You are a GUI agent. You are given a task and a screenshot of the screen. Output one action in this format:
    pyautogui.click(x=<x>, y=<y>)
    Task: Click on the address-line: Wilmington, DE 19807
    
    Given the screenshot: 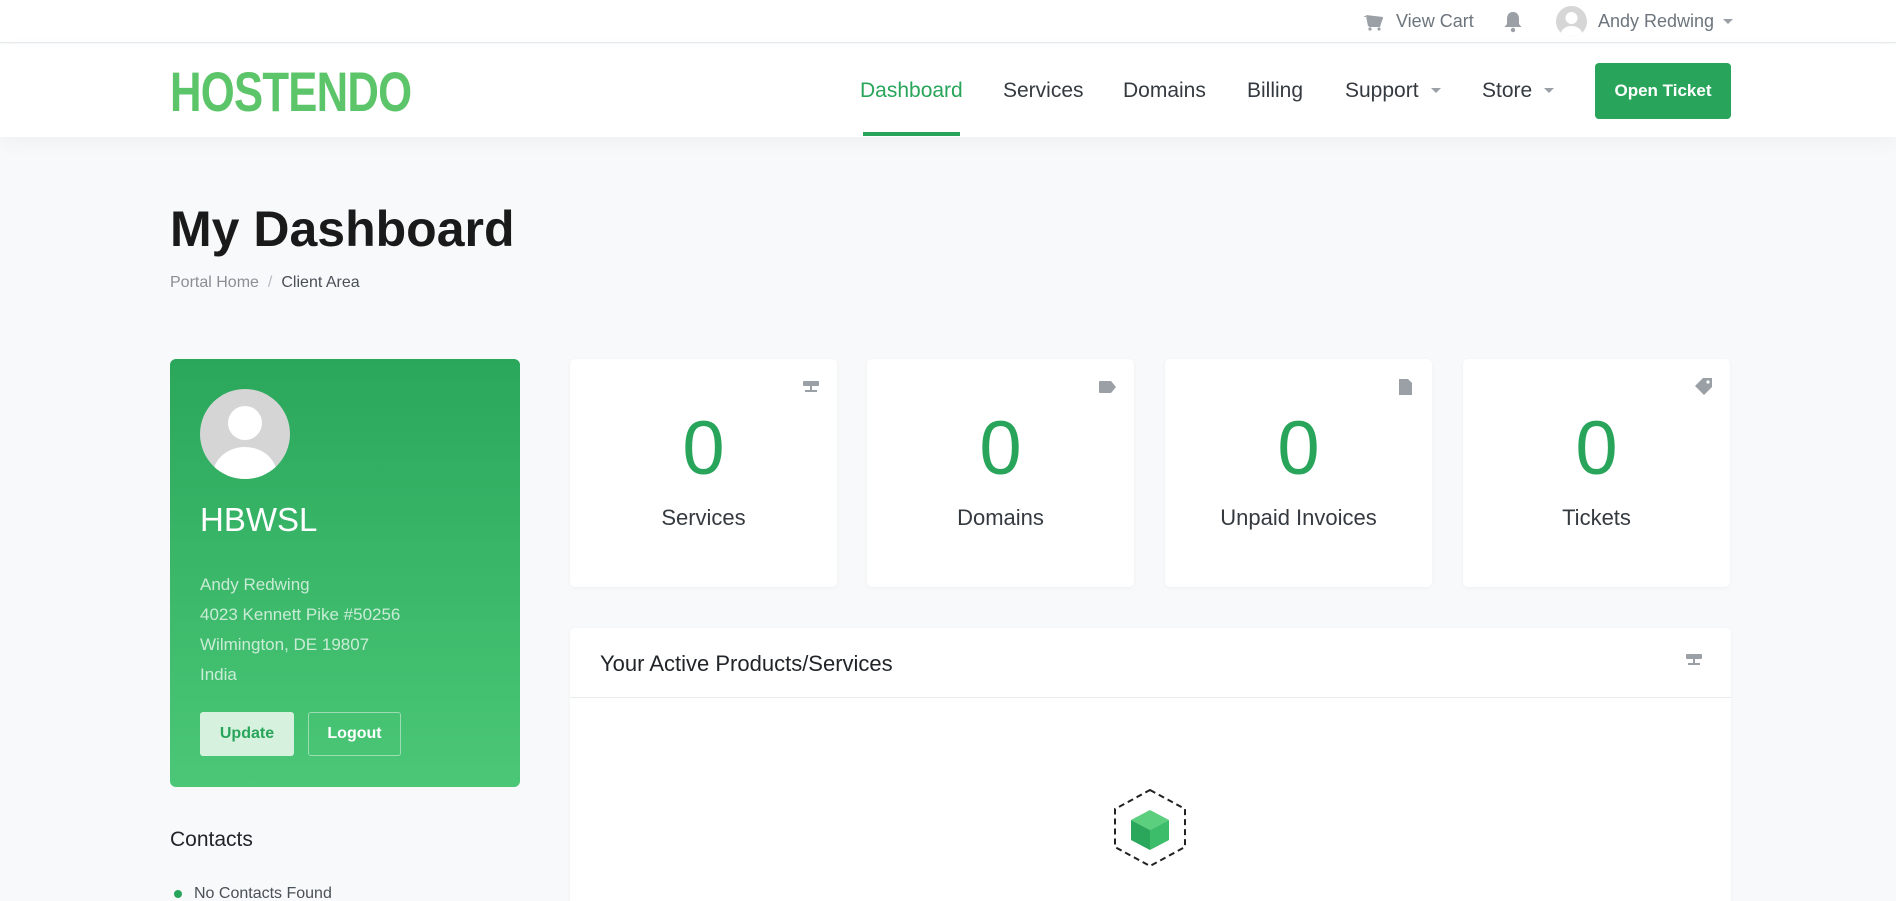 What is the action you would take?
    pyautogui.click(x=285, y=644)
    